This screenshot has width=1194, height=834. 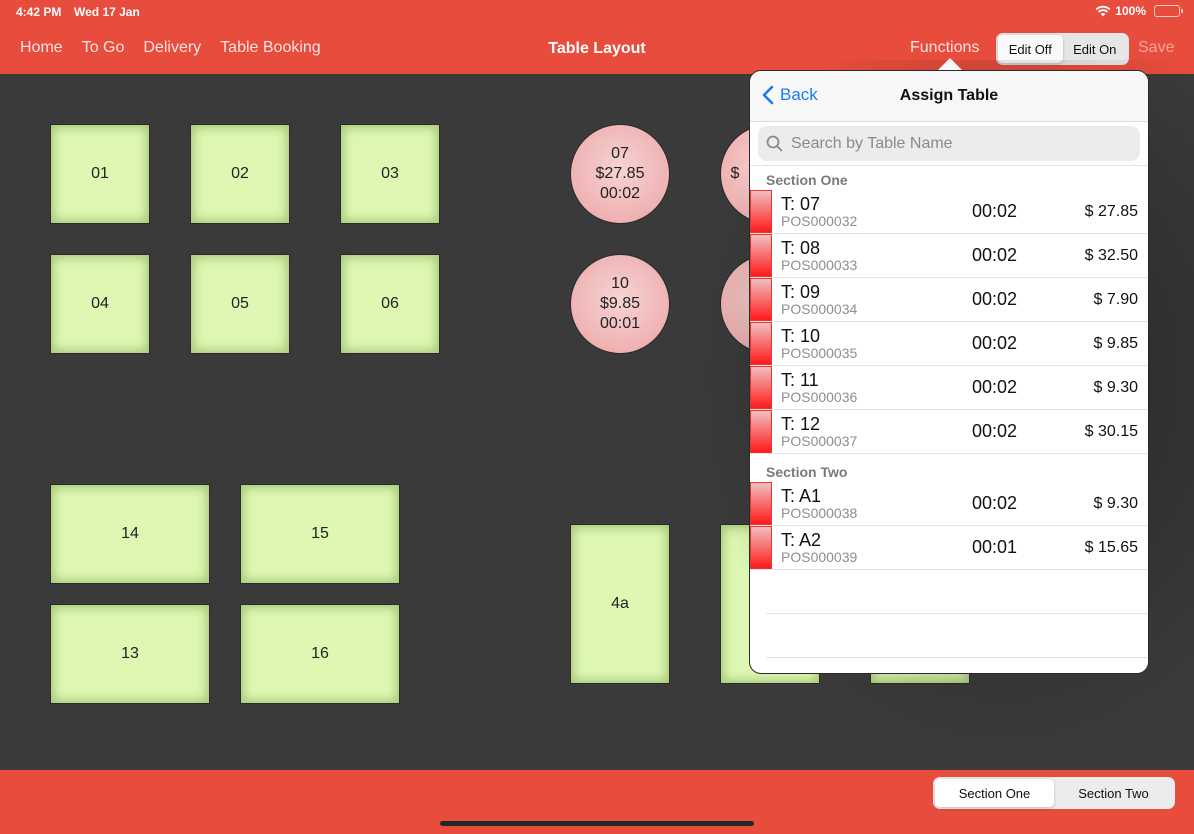 I want to click on table-amount: $9.85, so click(x=620, y=303).